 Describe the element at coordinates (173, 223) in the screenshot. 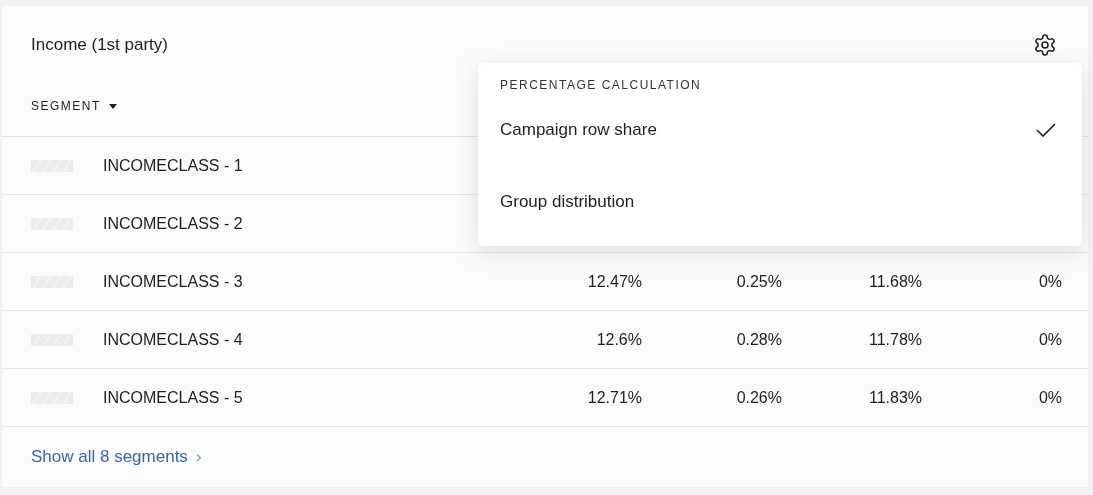

I see `segment-name: INCOMECLASS - 2` at that location.